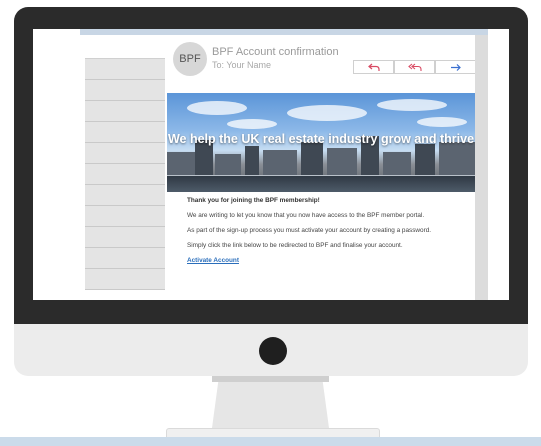 Image resolution: width=541 pixels, height=446 pixels. I want to click on email-actions, so click(414, 67).